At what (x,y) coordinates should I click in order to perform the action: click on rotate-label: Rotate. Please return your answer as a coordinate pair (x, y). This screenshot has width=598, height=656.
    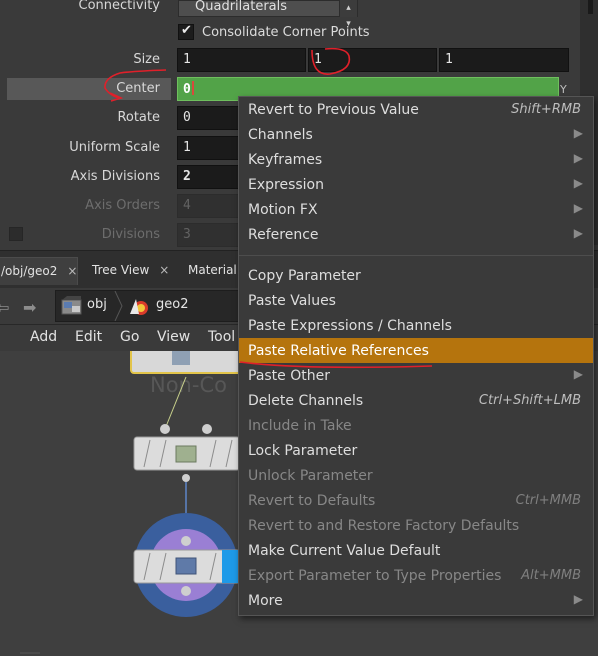
    Looking at the image, I should click on (138, 117).